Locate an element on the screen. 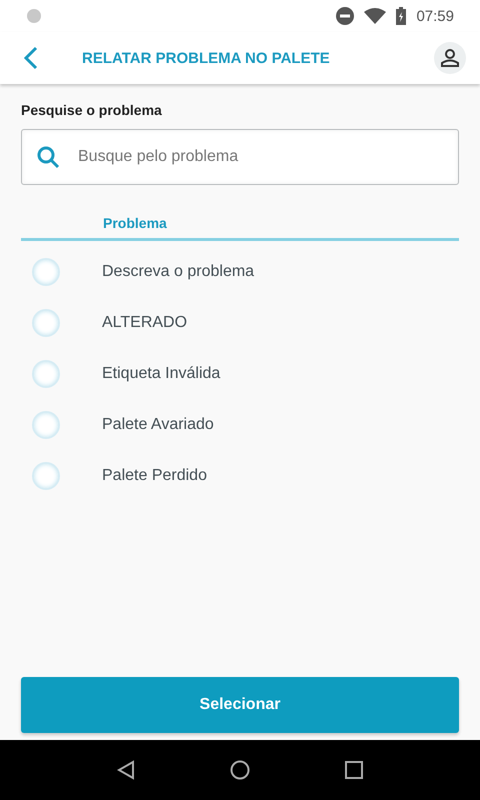 This screenshot has height=800, width=480. search-icon is located at coordinates (48, 157).